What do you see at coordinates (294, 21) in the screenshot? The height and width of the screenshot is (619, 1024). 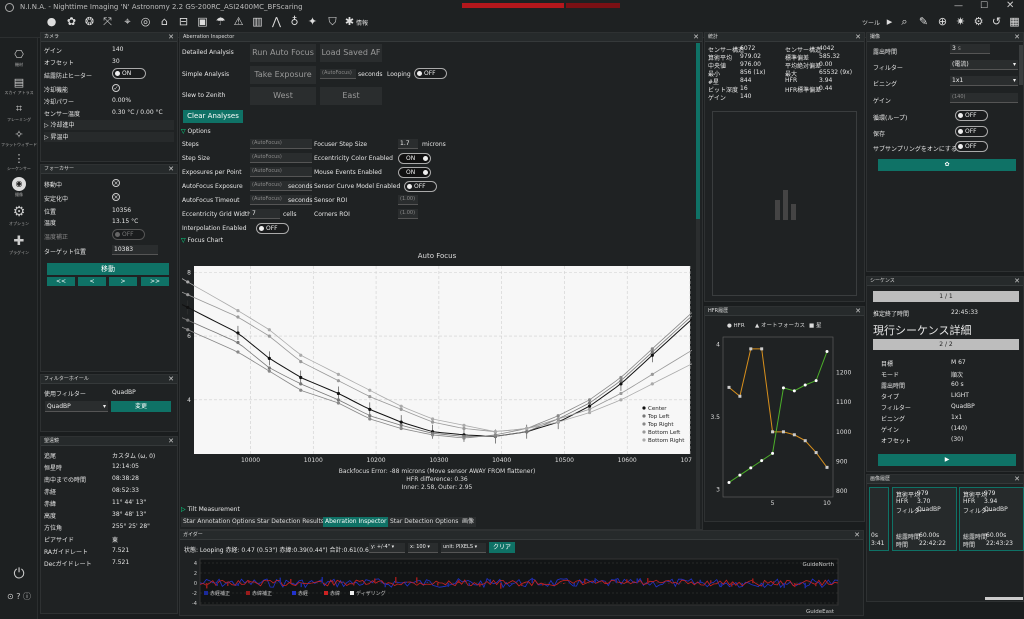 I see `lightbulb-icon: ♁` at bounding box center [294, 21].